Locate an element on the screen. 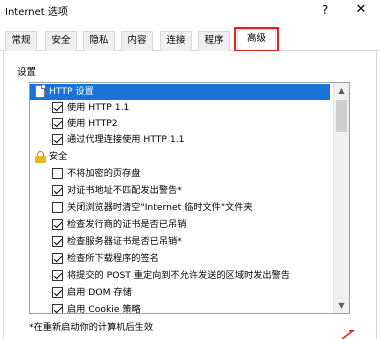 This screenshot has width=380, height=339. pointer-arrow-icon is located at coordinates (348, 334).